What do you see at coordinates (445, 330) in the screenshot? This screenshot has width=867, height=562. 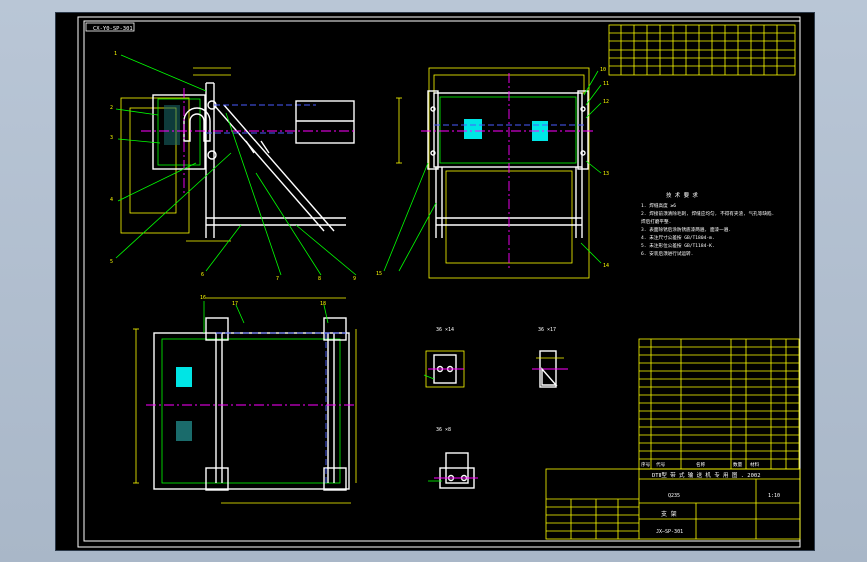 I see `detail-label-1: 36 ×14` at bounding box center [445, 330].